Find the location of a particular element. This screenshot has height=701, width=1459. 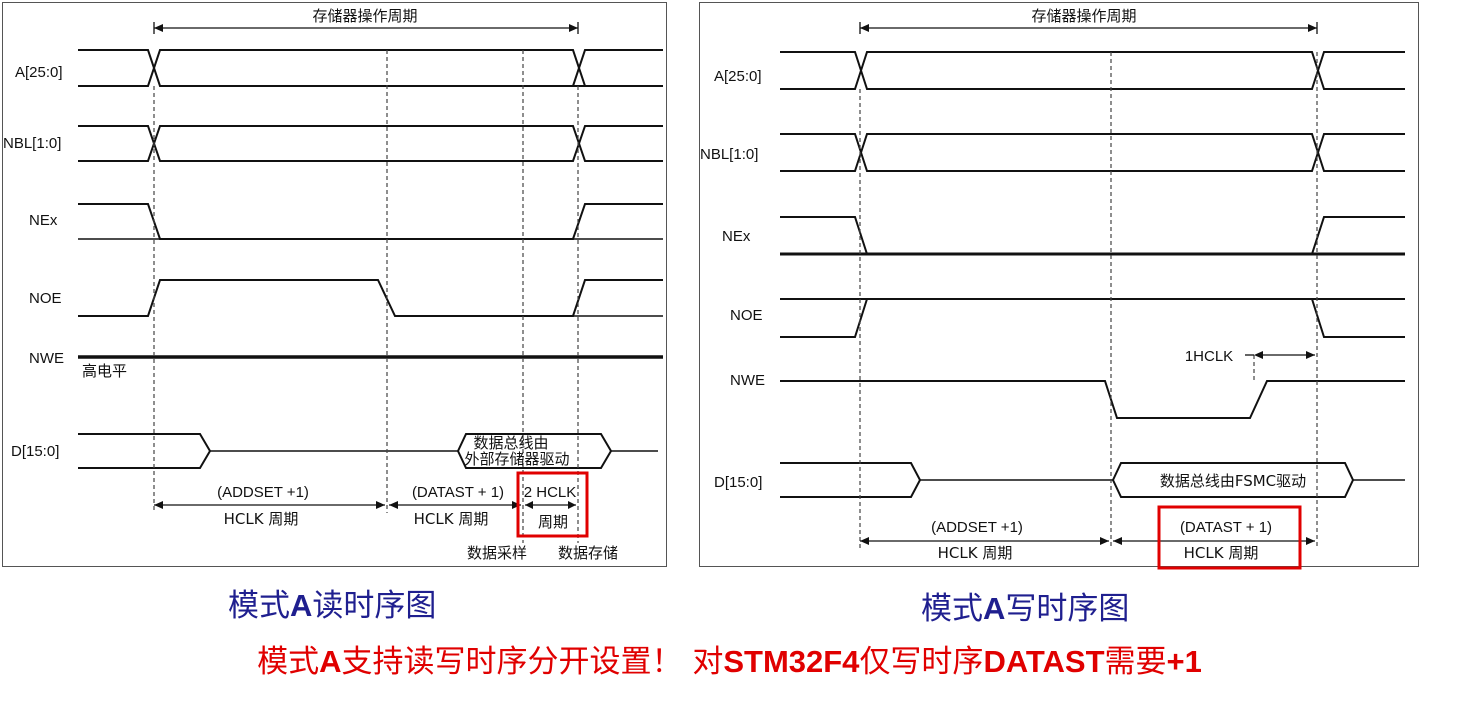

address-bus-wave-b is located at coordinates (1092, 70).